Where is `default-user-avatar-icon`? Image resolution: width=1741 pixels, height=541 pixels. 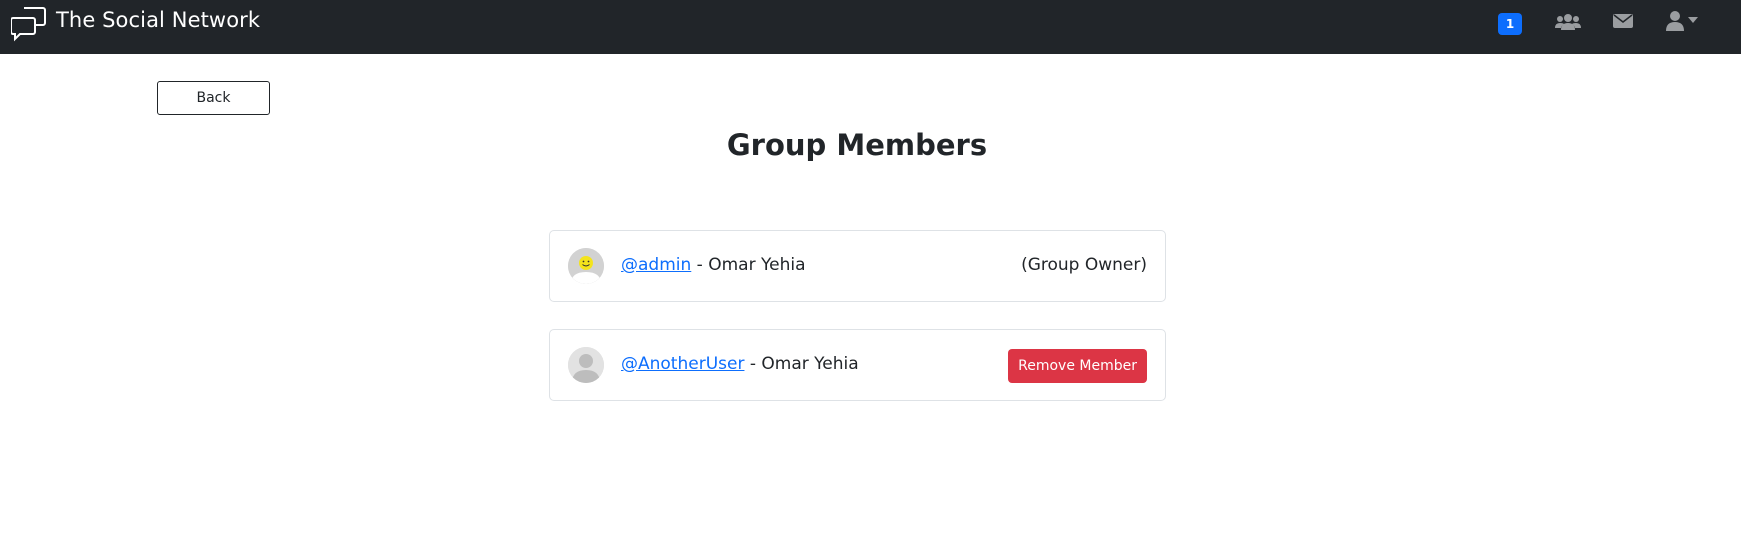
default-user-avatar-icon is located at coordinates (586, 365).